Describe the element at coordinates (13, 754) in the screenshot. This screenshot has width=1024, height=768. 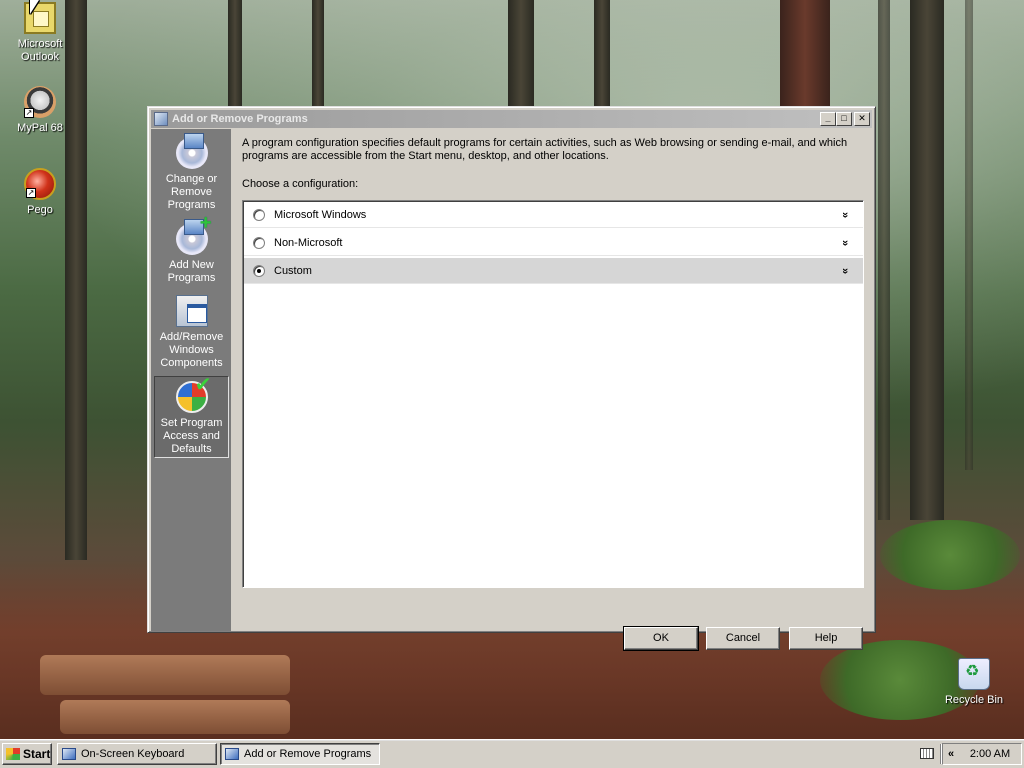
I see `windows-logo-icon` at that location.